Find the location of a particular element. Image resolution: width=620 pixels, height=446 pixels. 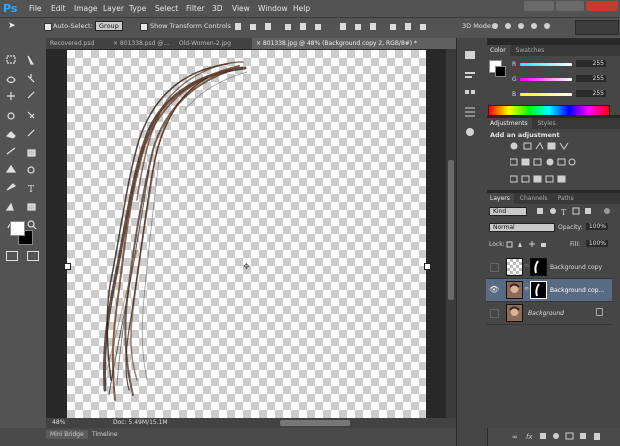

tab-mini-bridge: Mini Bridge is located at coordinates (67, 434).